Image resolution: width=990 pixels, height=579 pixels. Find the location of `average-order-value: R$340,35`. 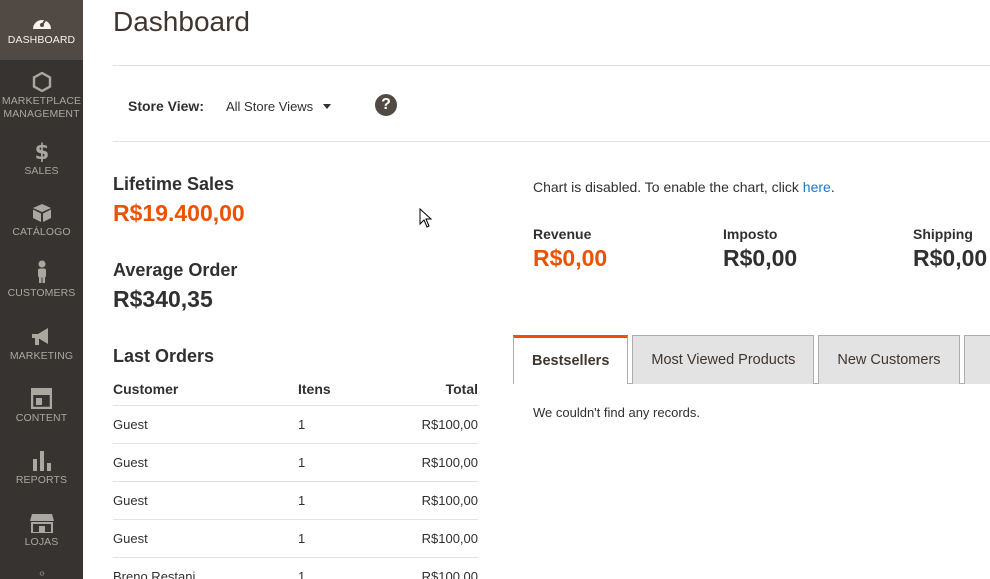

average-order-value: R$340,35 is located at coordinates (163, 299).